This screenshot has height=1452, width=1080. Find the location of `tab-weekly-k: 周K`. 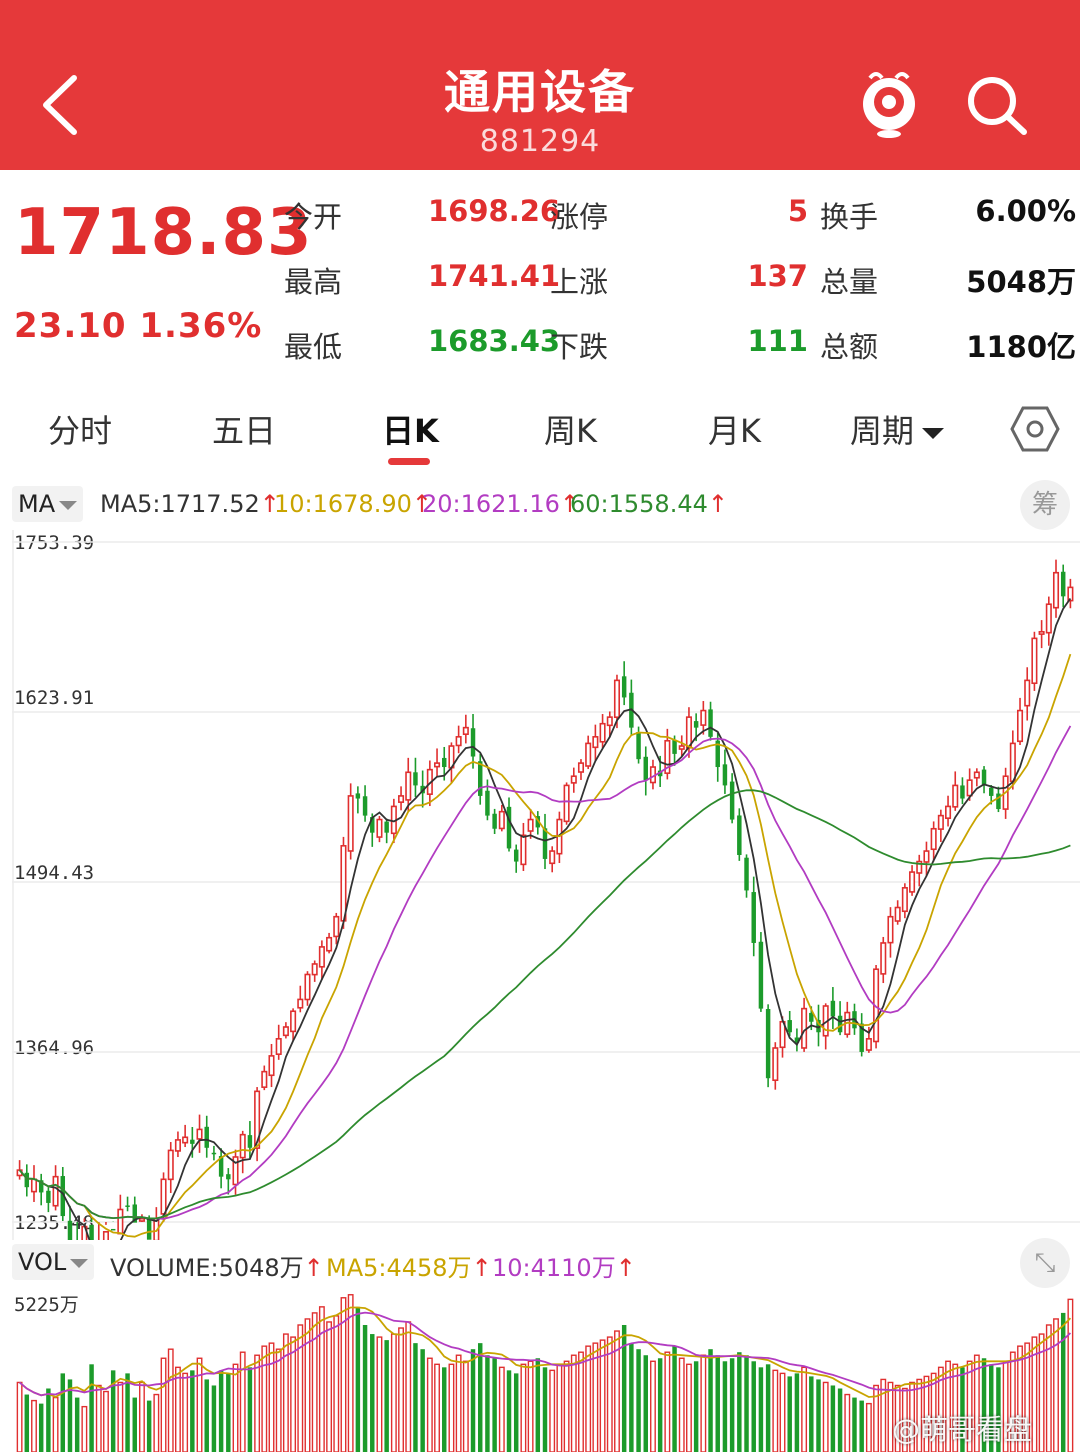

tab-weekly-k: 周K is located at coordinates (570, 429).